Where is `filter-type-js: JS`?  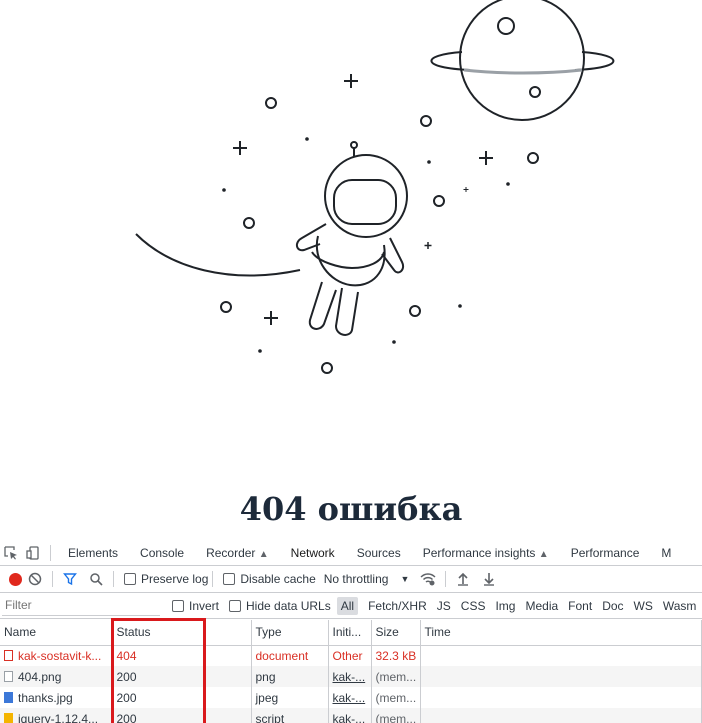
filter-type-js: JS is located at coordinates (444, 606).